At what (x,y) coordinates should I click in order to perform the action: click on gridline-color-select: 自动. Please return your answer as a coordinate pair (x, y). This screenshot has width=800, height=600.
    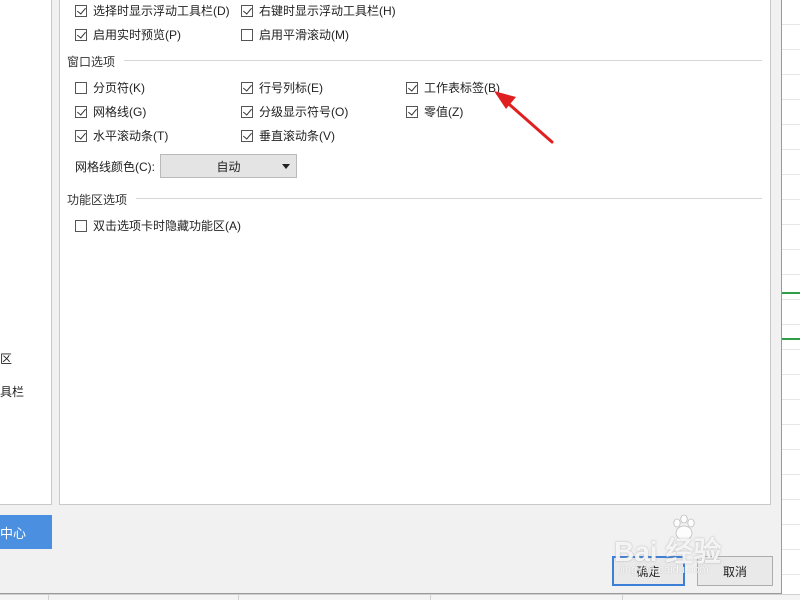
    Looking at the image, I should click on (228, 166).